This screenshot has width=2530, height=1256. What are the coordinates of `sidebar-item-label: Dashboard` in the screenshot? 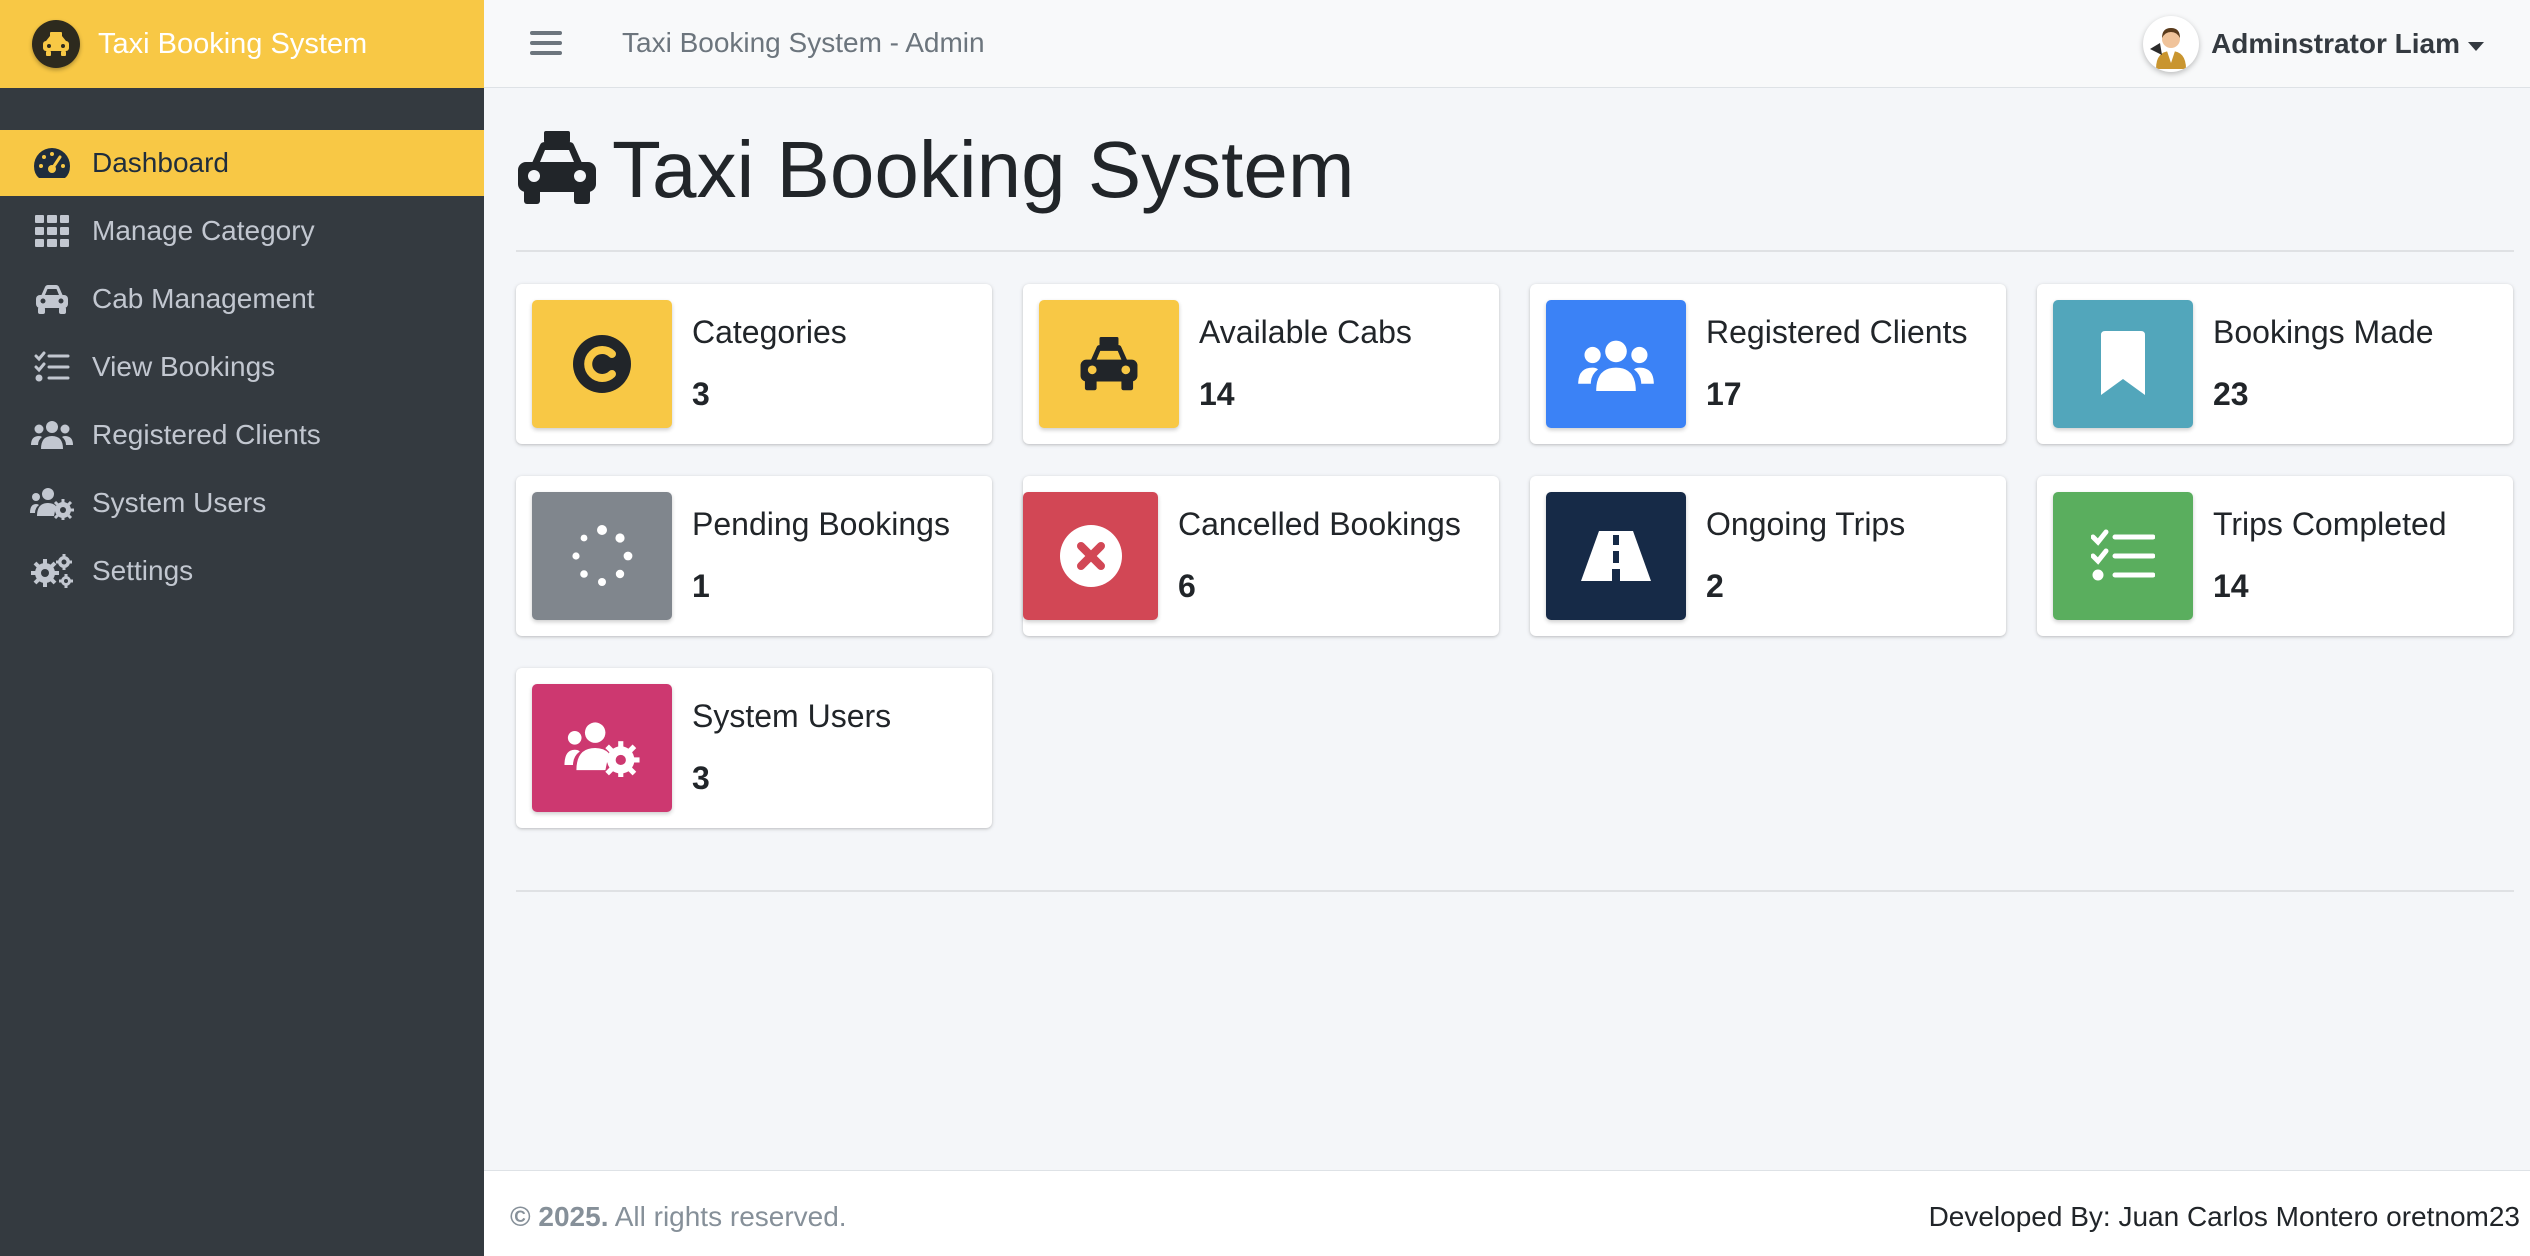 It's located at (160, 162).